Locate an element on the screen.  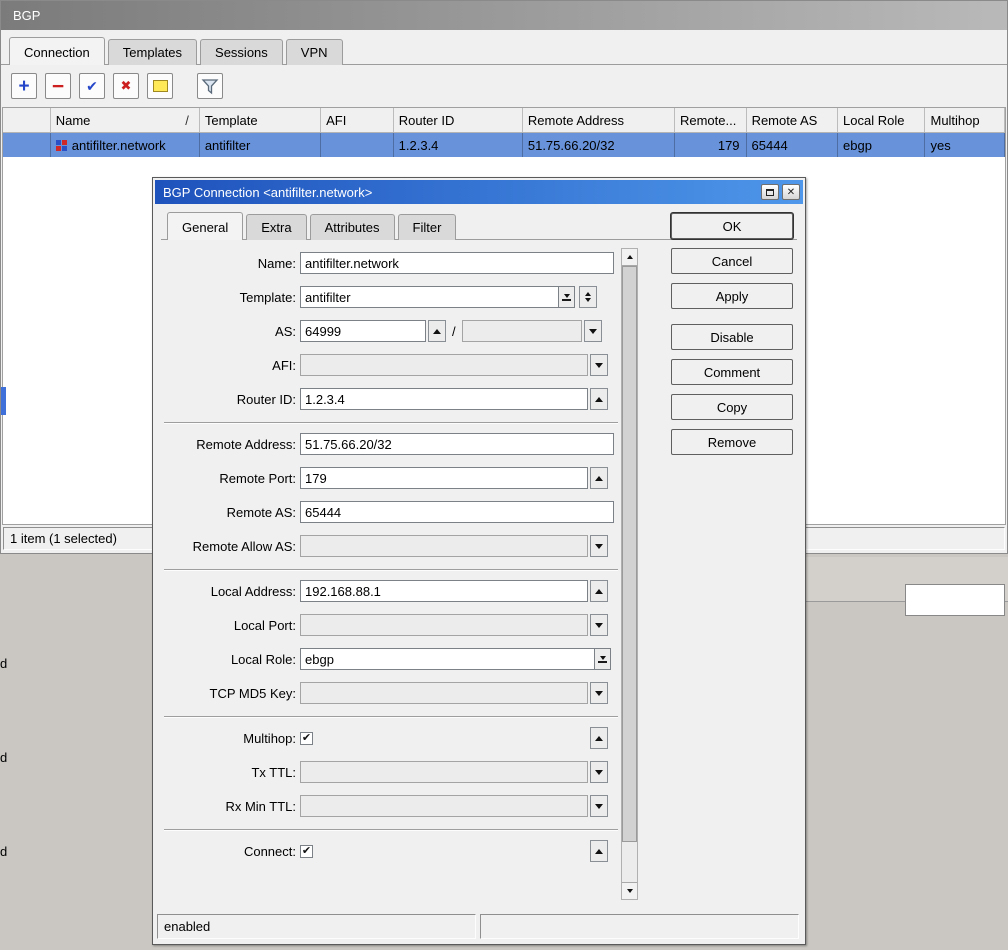
local-port-expand-button is located at coordinates (599, 625).